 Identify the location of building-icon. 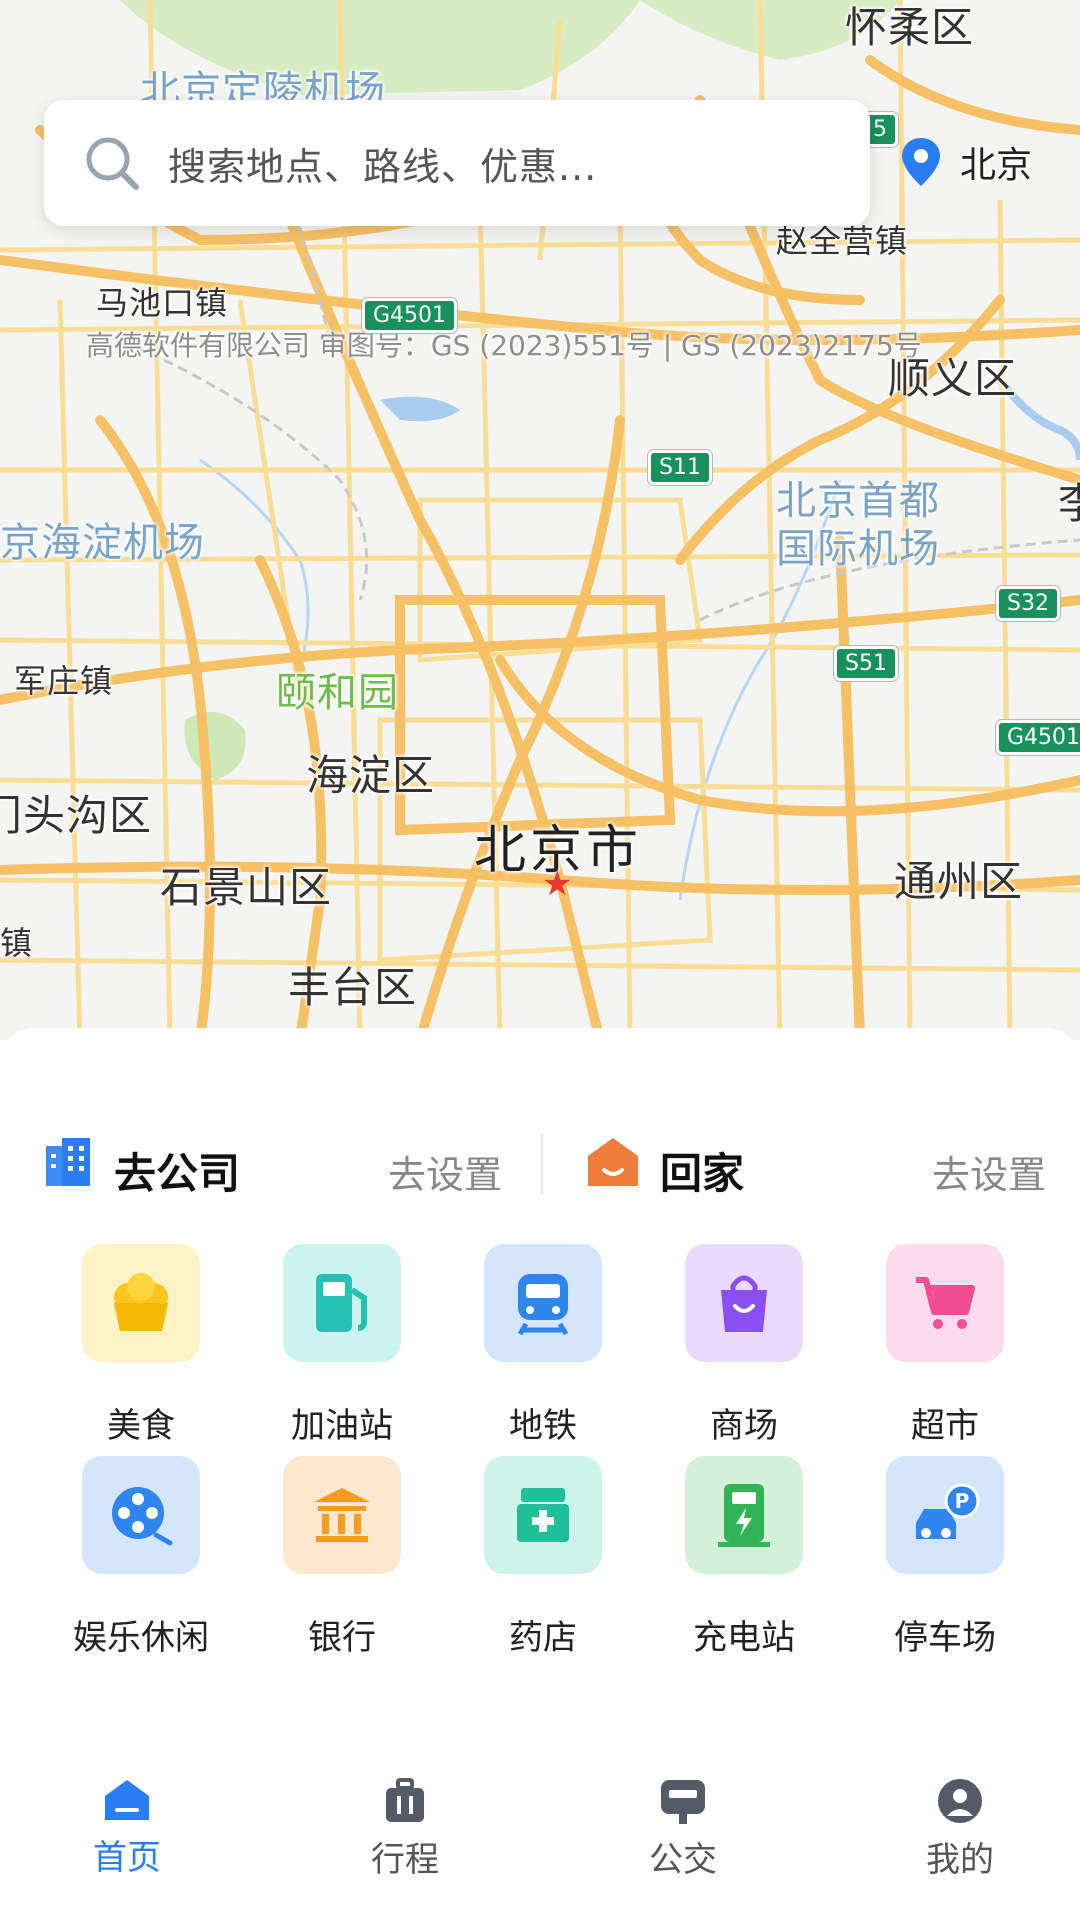
(68, 1162).